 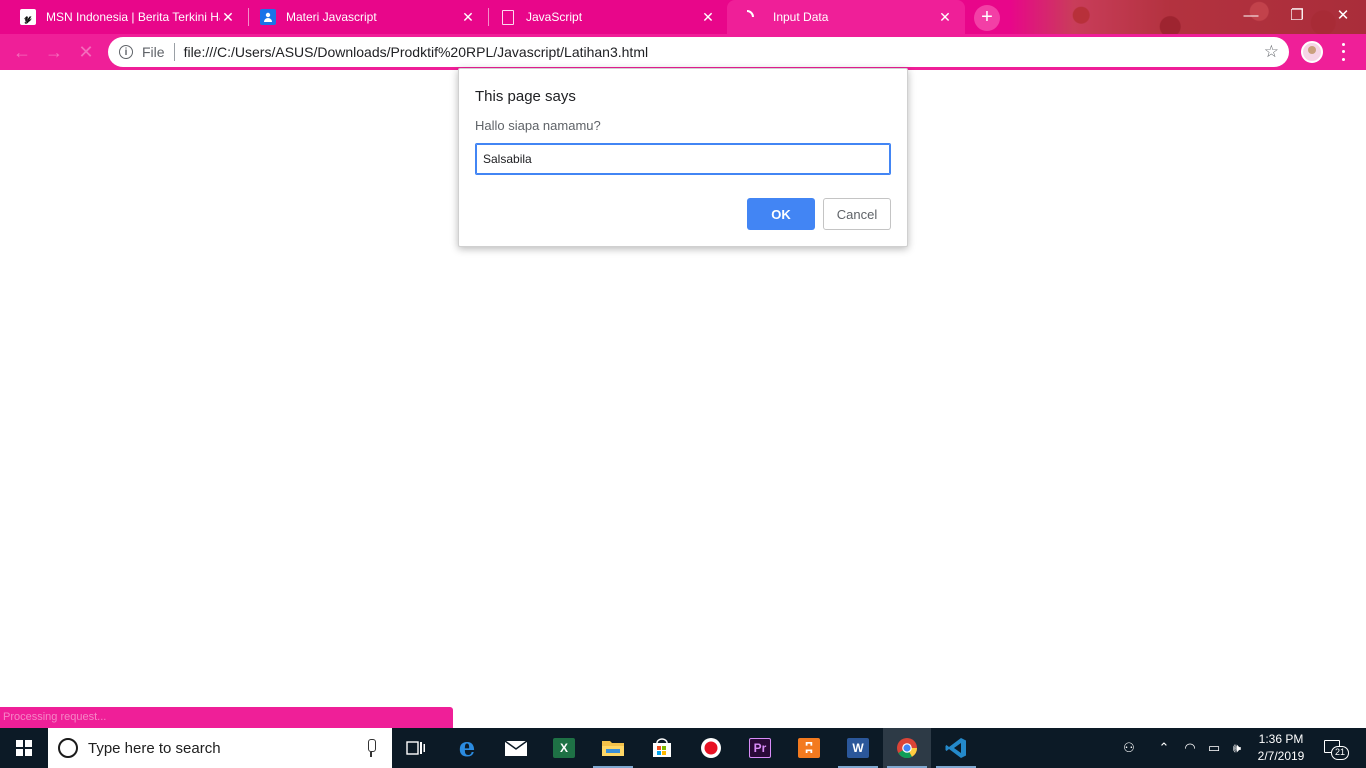 What do you see at coordinates (68, 748) in the screenshot?
I see `cortana-icon` at bounding box center [68, 748].